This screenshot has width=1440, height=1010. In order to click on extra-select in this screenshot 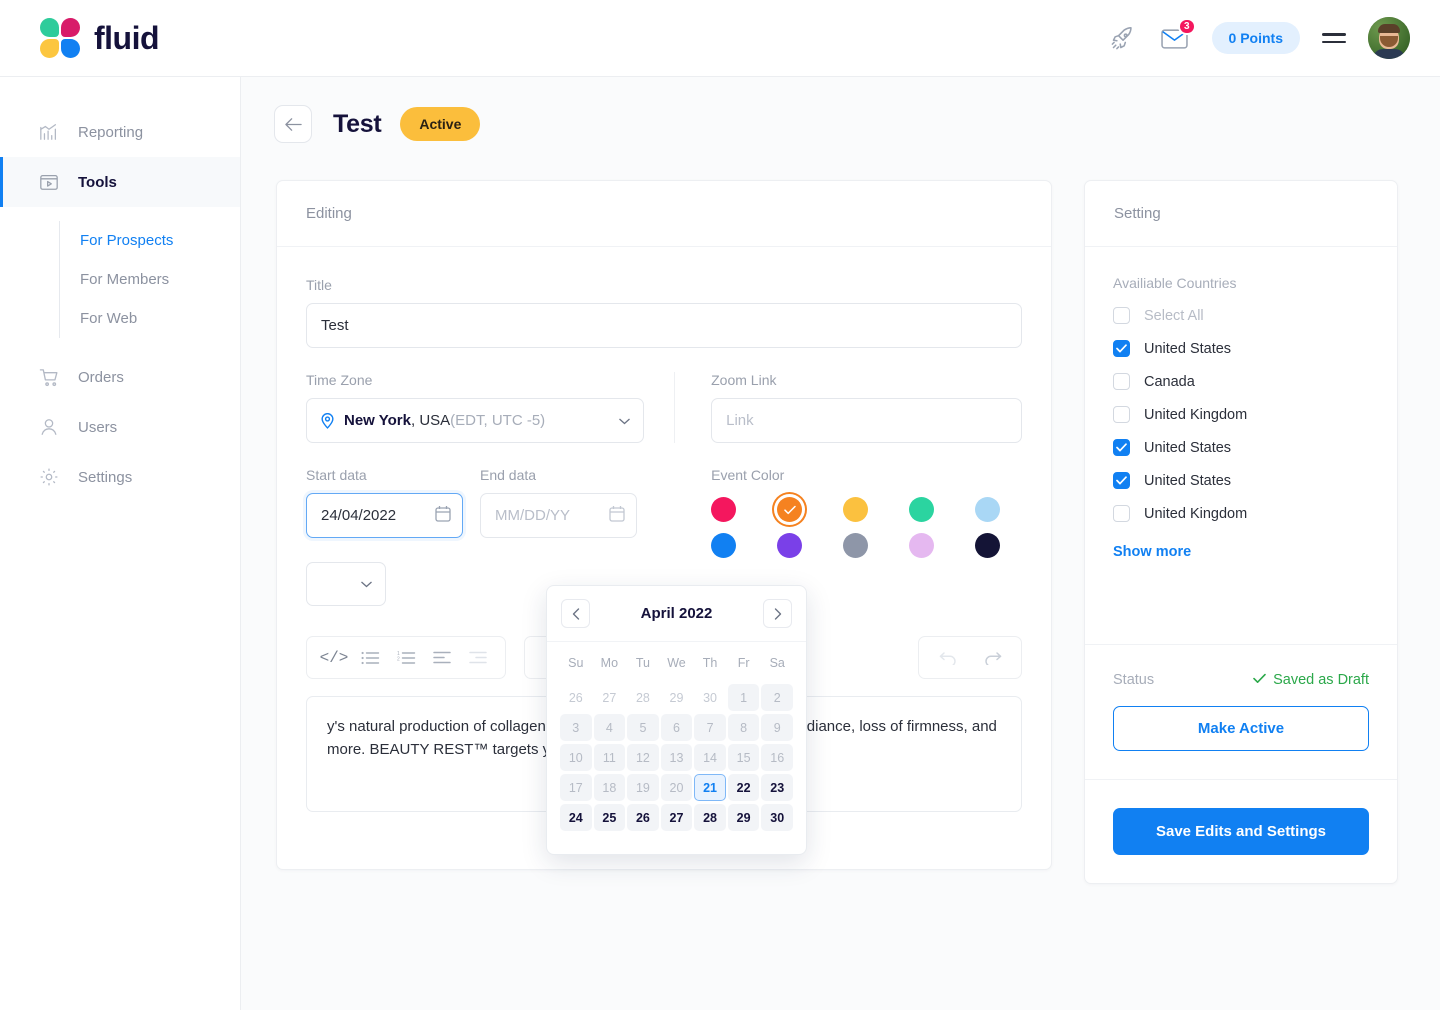, I will do `click(346, 584)`.